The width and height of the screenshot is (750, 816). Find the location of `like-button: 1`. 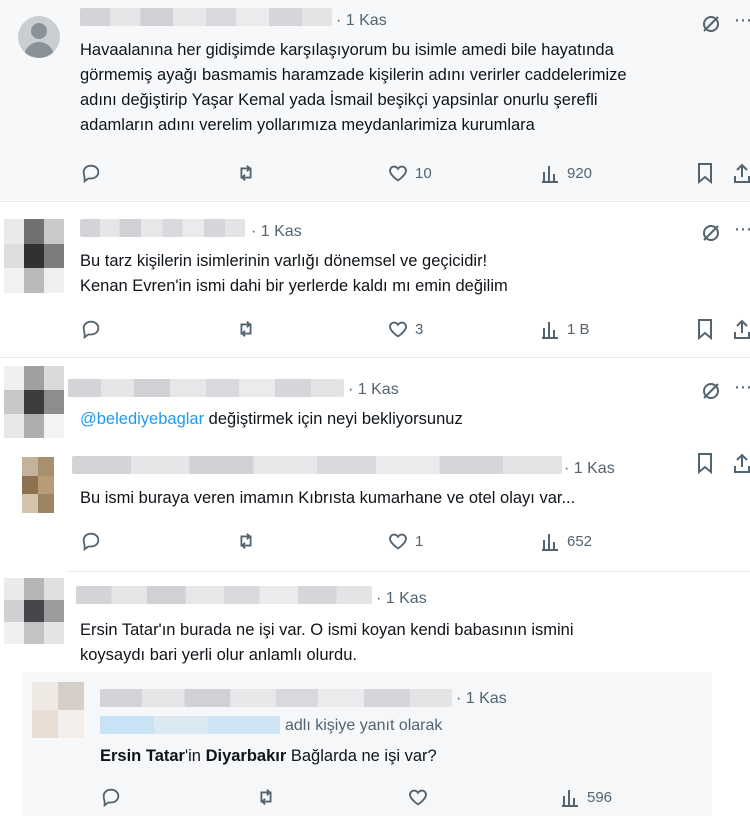

like-button: 1 is located at coordinates (405, 541).